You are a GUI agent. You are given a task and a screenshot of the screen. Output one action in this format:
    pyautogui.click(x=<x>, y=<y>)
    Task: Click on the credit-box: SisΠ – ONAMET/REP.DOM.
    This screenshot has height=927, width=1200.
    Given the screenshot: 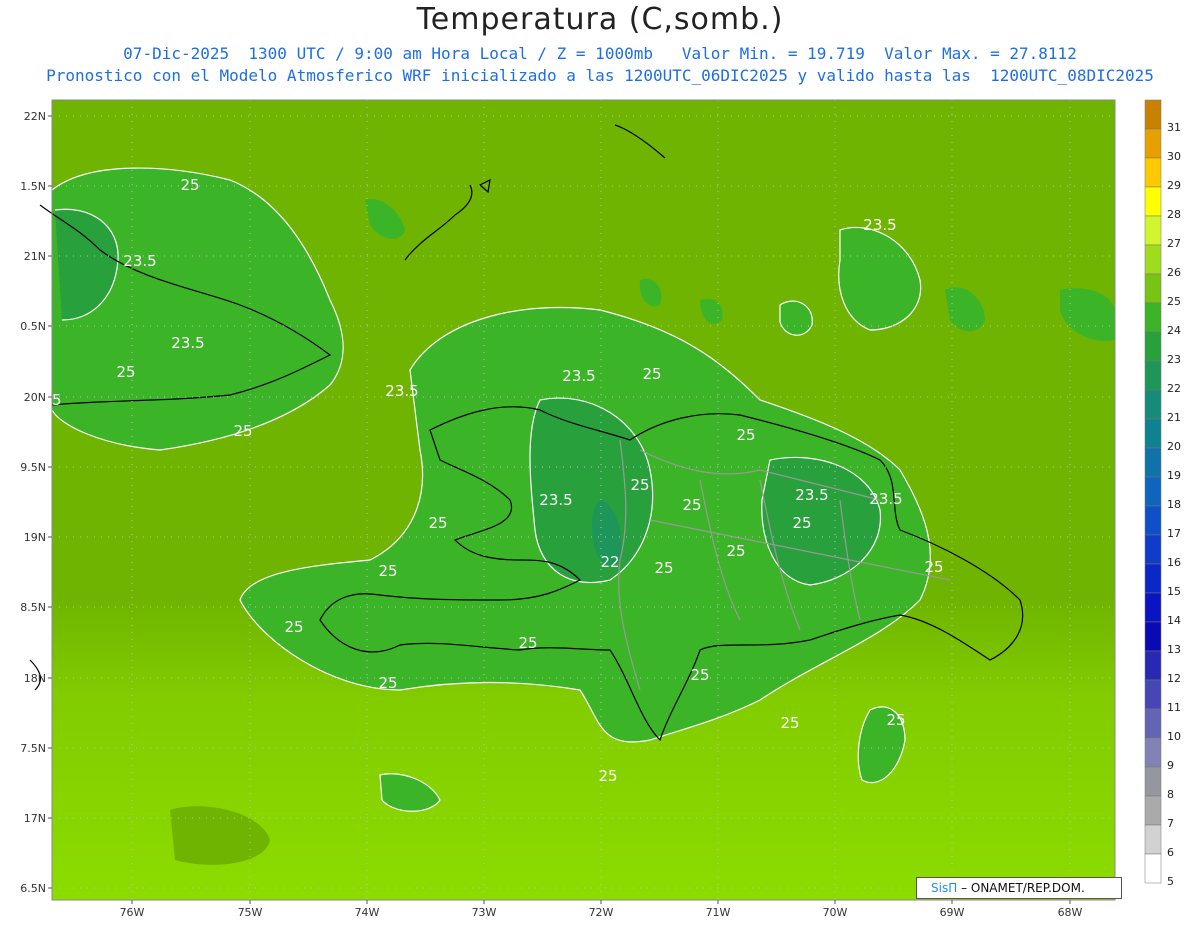 What is the action you would take?
    pyautogui.click(x=1019, y=888)
    